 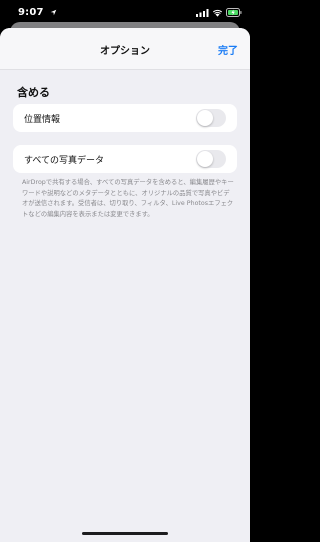 I want to click on all-photo-data-toggle, so click(x=211, y=159).